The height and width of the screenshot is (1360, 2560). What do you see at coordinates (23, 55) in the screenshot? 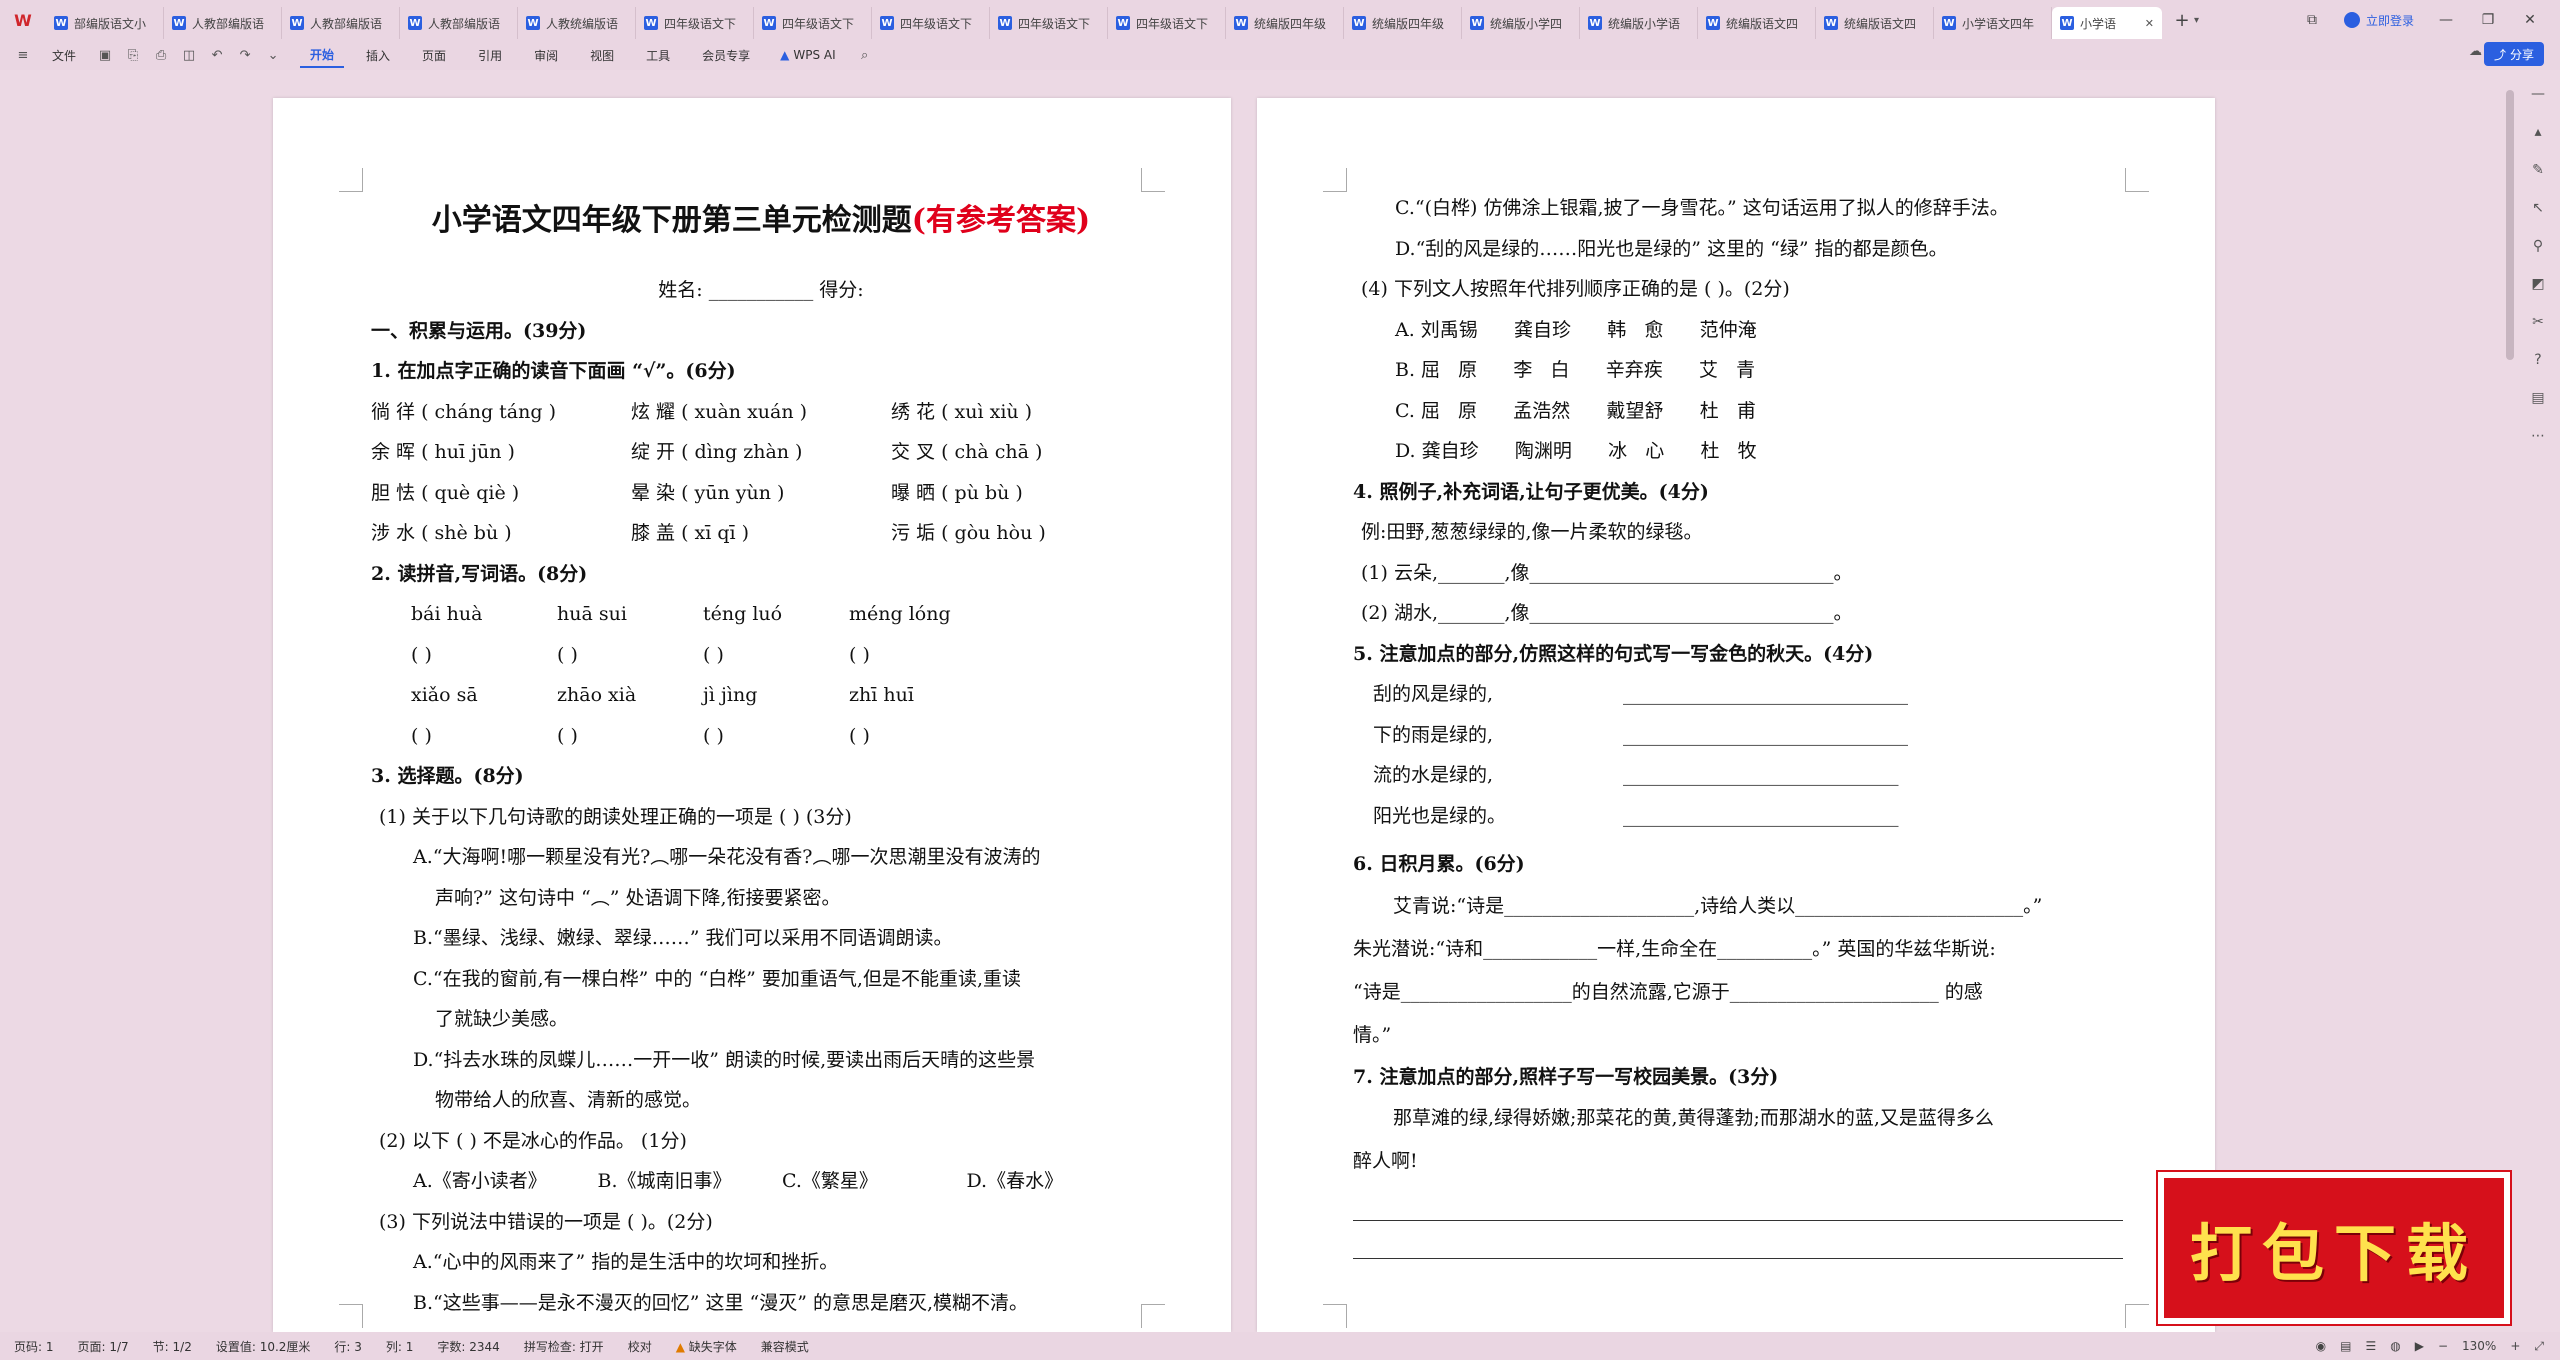
I see `hamburger-menu-icon: ≡` at bounding box center [23, 55].